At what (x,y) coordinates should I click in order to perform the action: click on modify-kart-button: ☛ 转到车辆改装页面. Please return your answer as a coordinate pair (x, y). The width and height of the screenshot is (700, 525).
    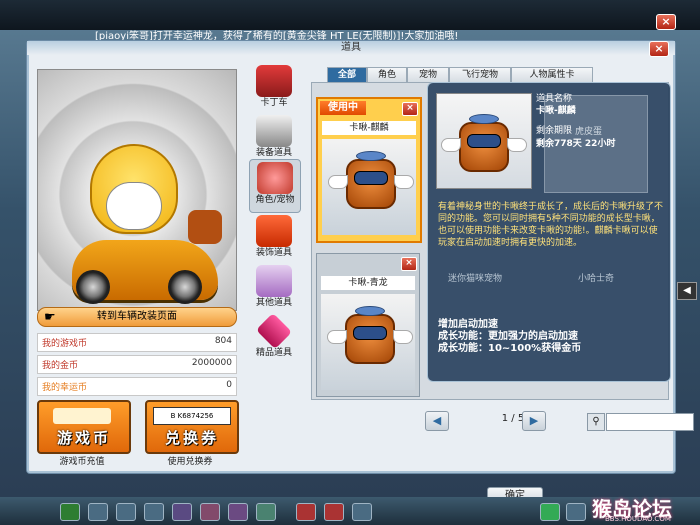
    Looking at the image, I should click on (137, 317).